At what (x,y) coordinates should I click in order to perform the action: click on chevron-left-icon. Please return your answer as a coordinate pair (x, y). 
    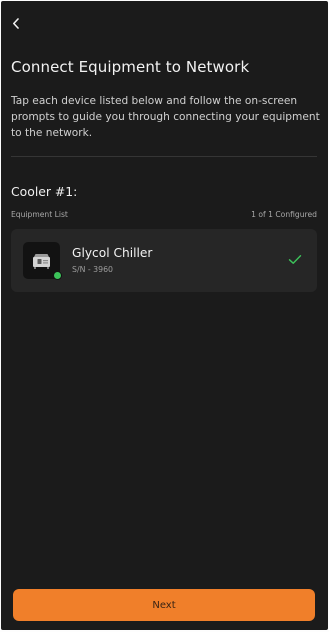
    Looking at the image, I should click on (16, 23).